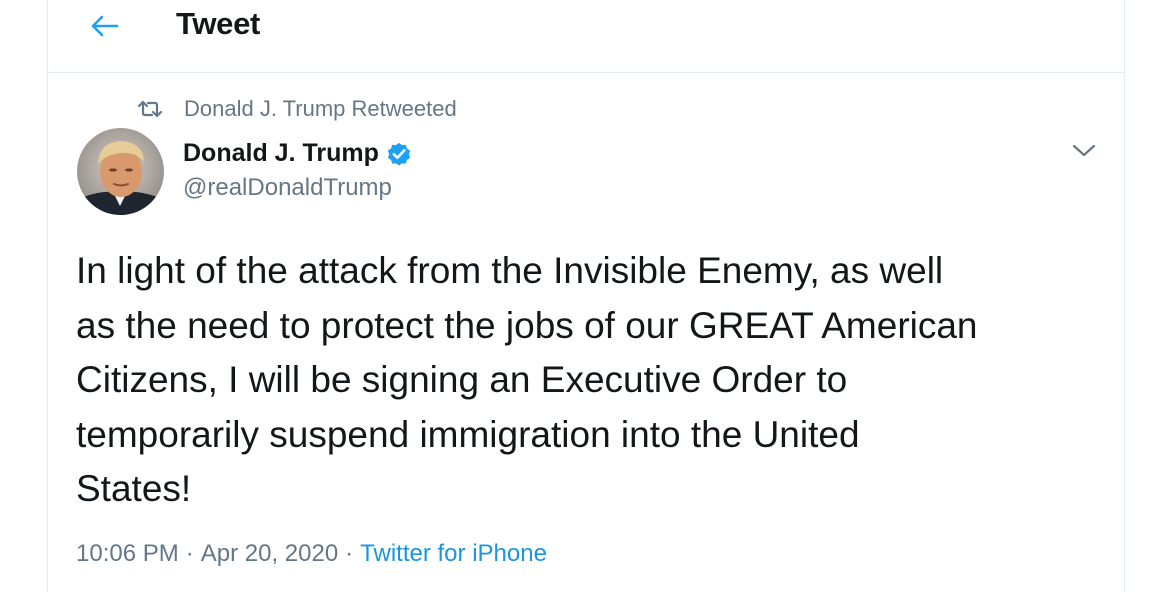 The width and height of the screenshot is (1168, 592). What do you see at coordinates (320, 109) in the screenshot?
I see `social-context-text: Donald J. Trump Retweeted` at bounding box center [320, 109].